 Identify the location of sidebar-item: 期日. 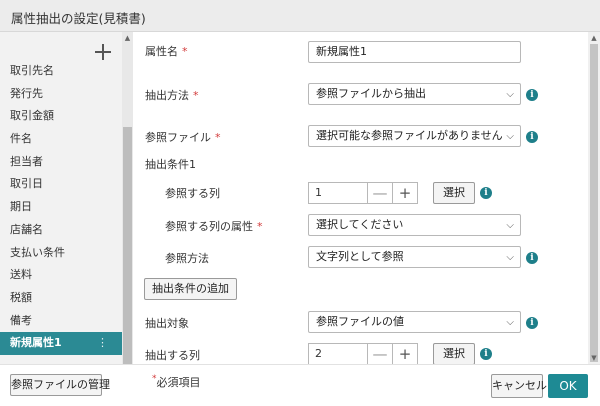
(61, 207).